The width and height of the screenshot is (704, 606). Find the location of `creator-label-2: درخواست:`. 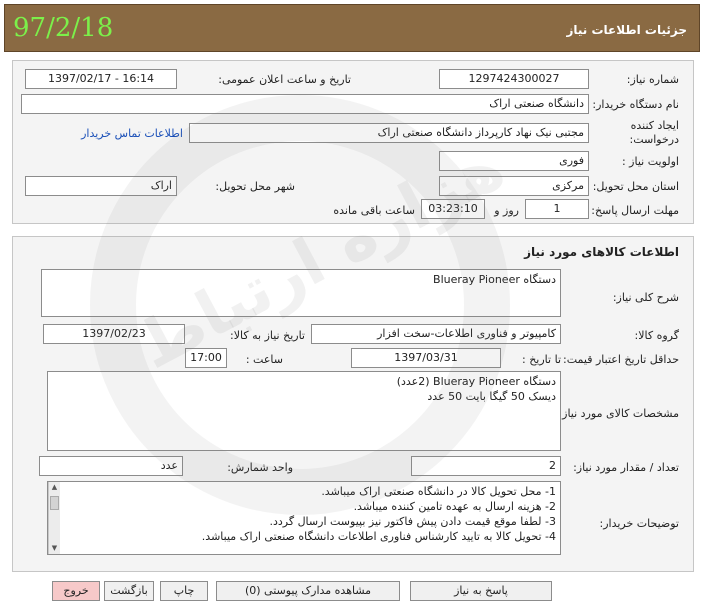

creator-label-2: درخواست: is located at coordinates (654, 139).